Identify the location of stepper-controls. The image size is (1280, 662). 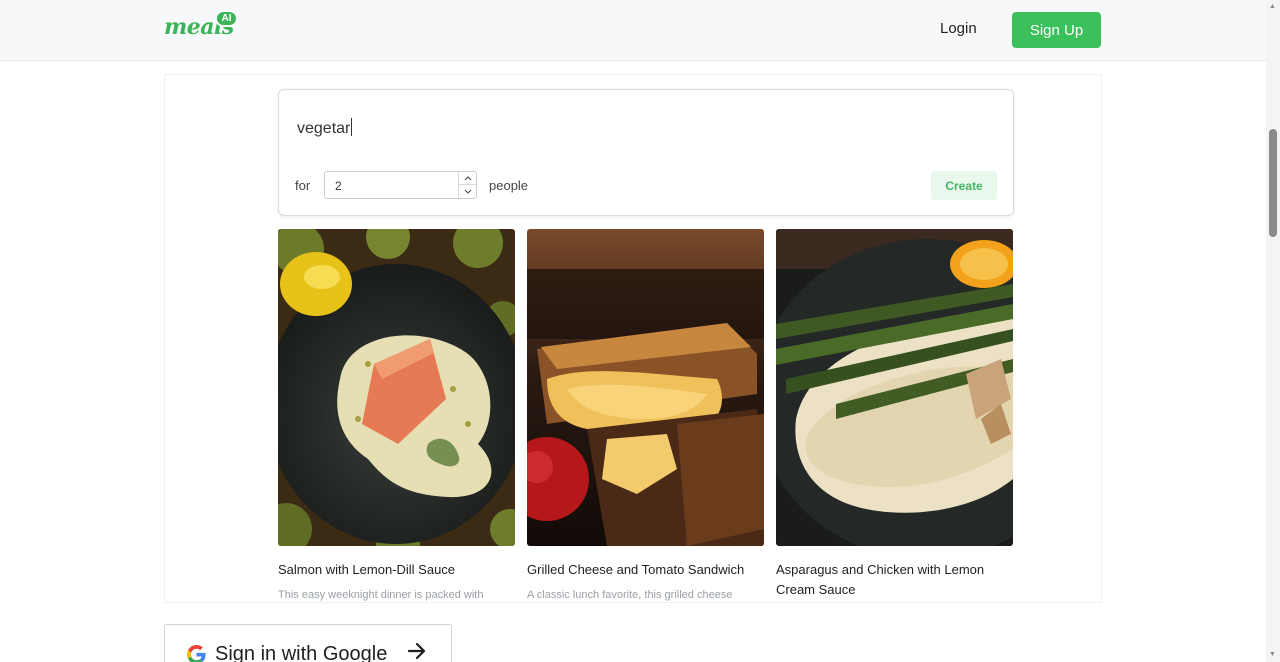
(467, 185).